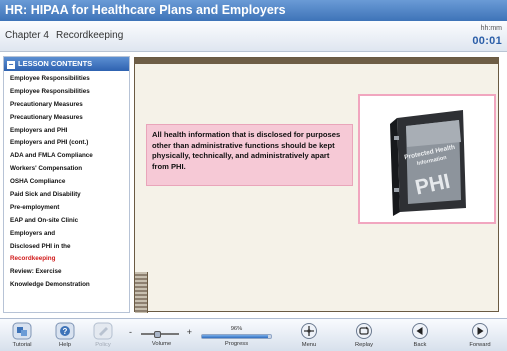 This screenshot has width=507, height=351. I want to click on lesson-item: Review: Exercise, so click(69, 272).